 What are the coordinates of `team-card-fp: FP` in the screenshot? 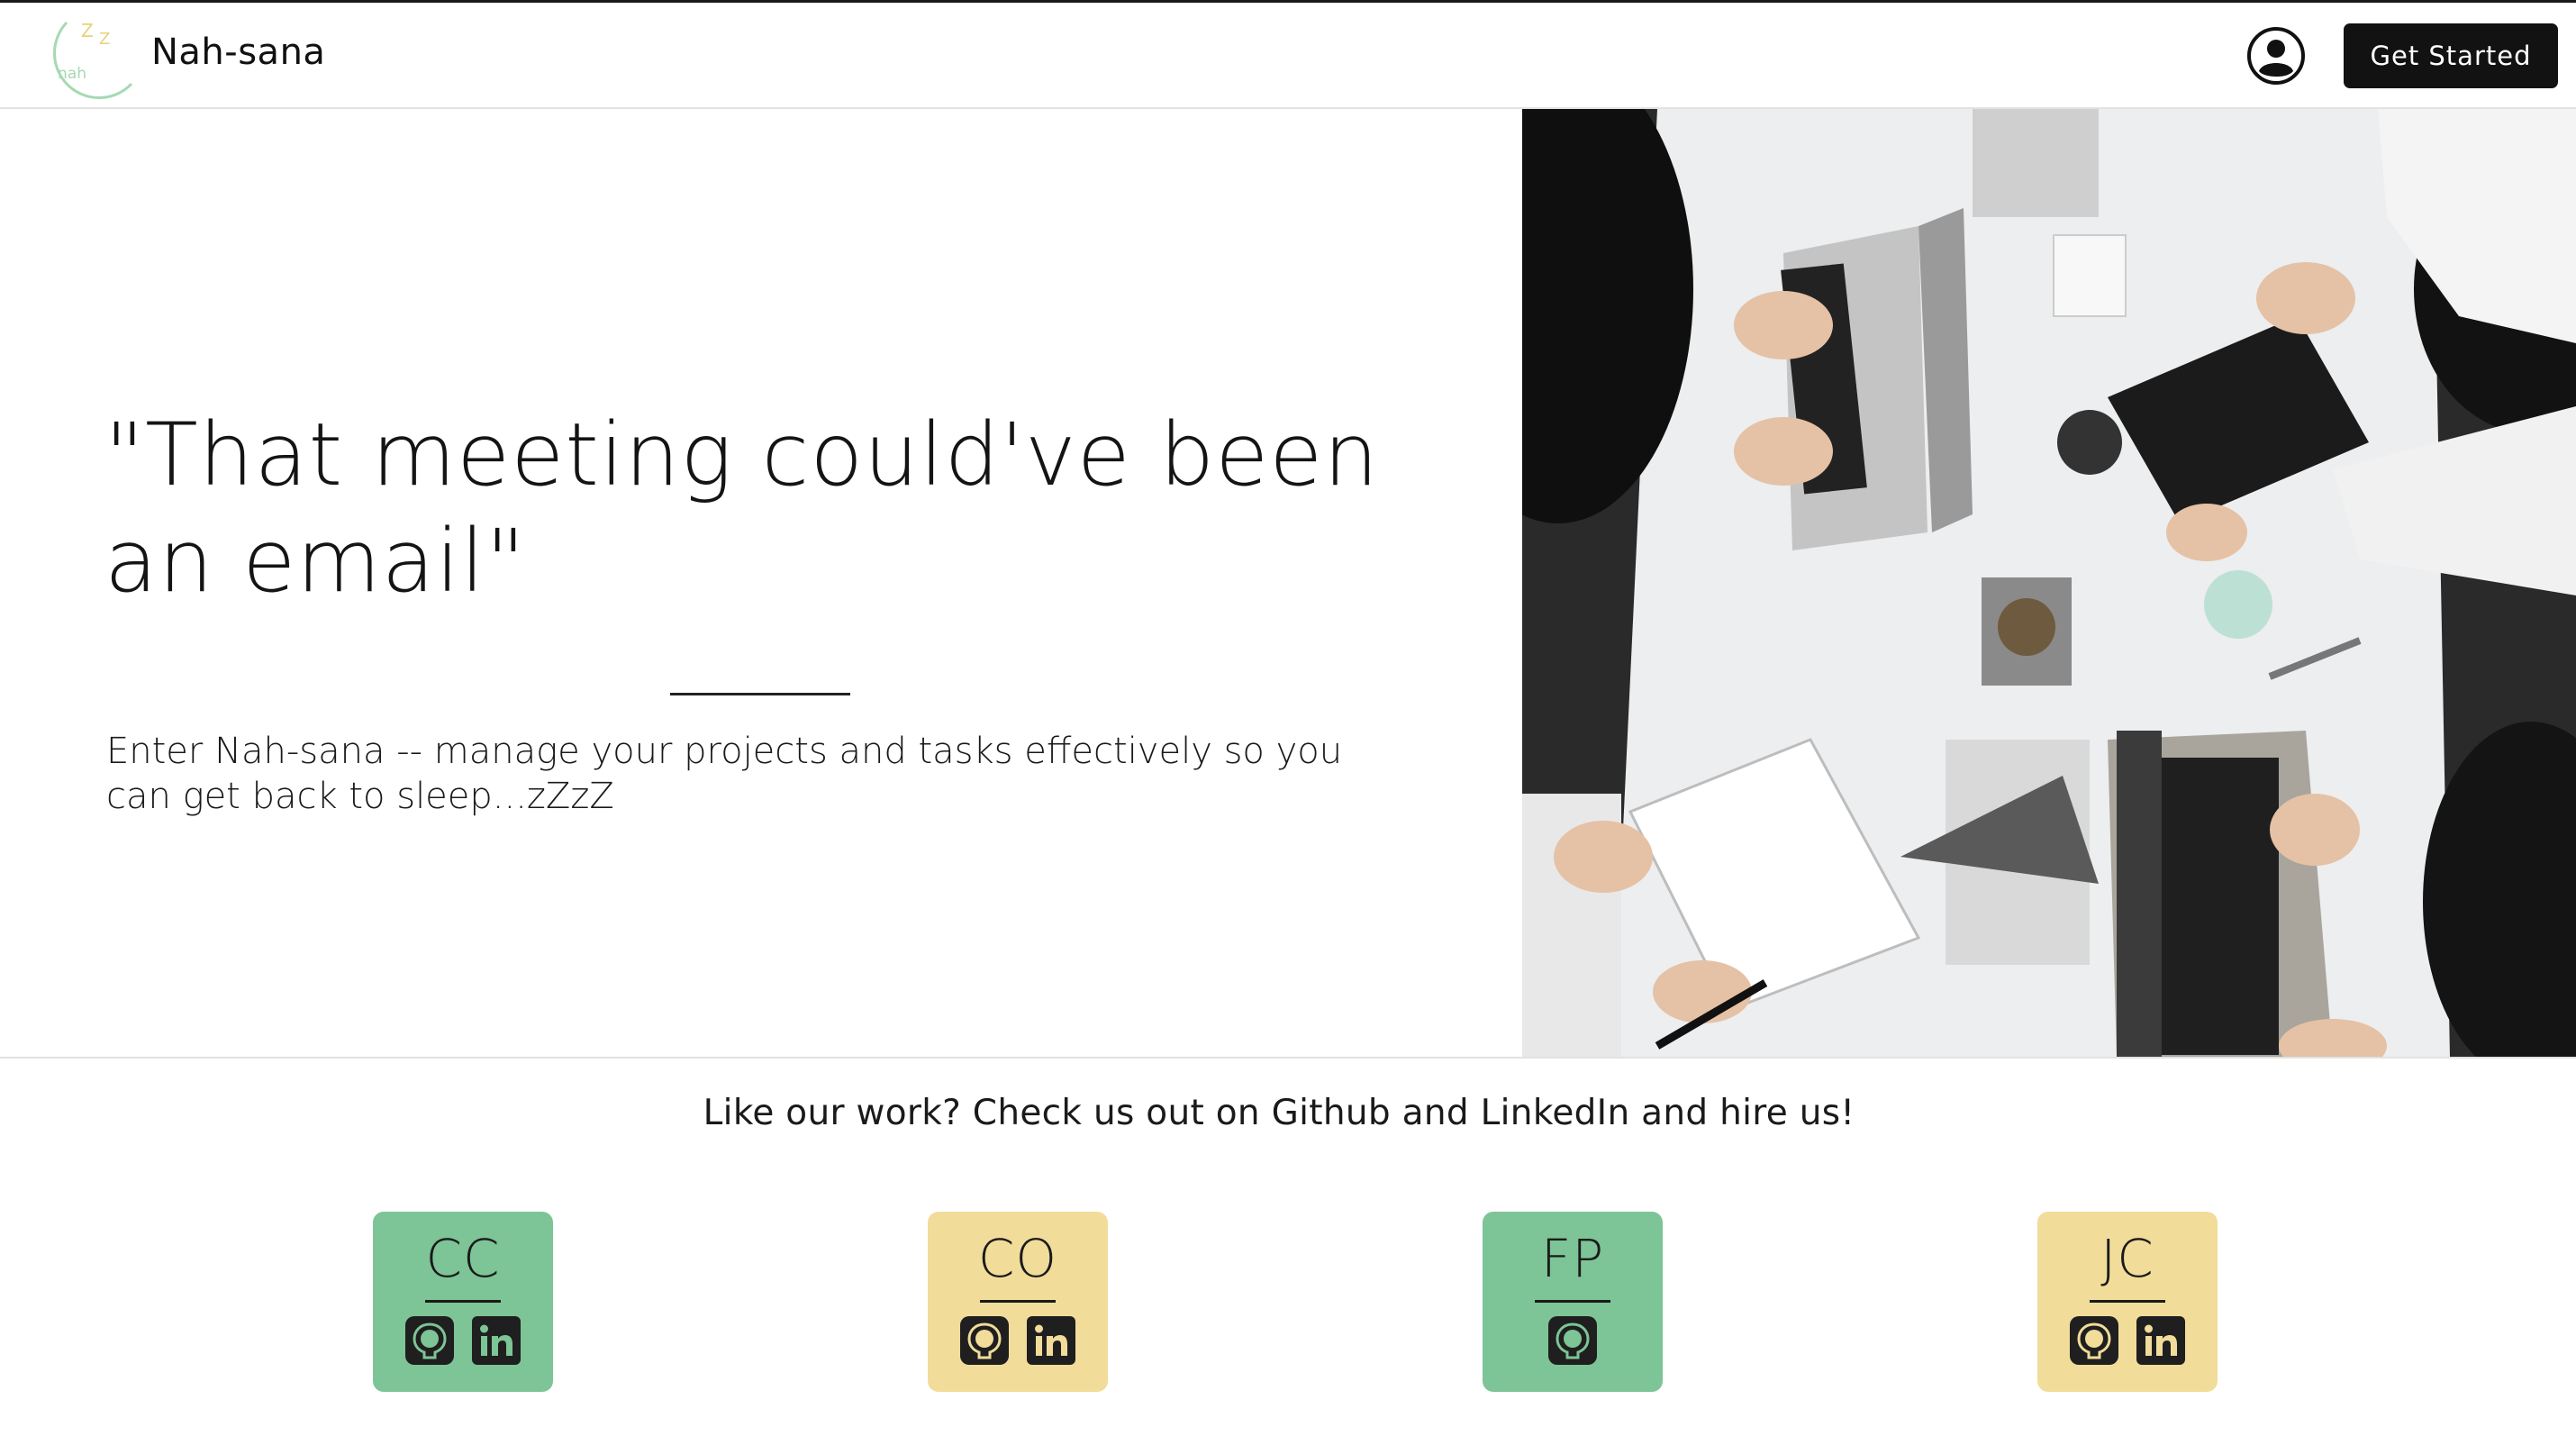 It's located at (1573, 1302).